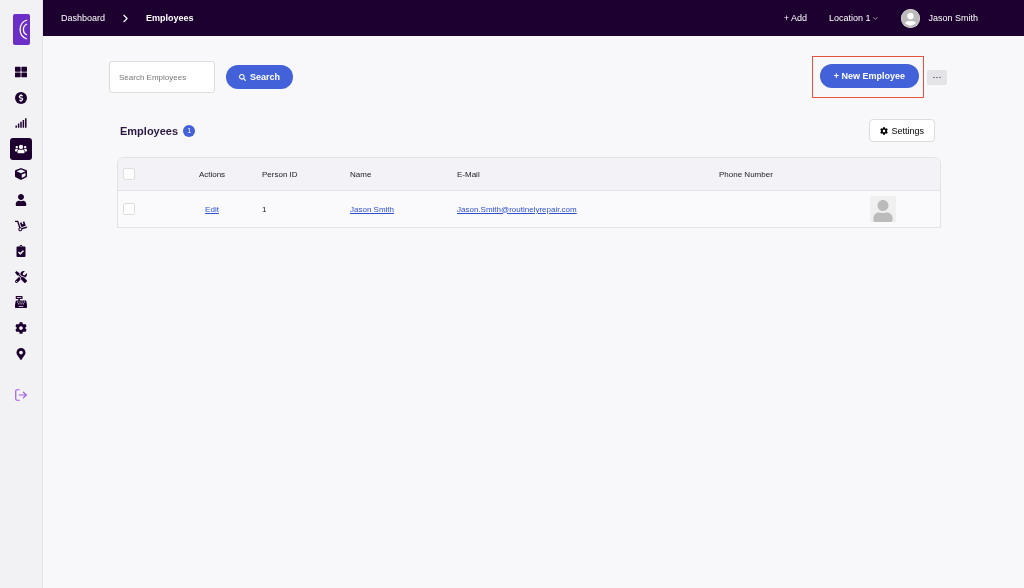 Image resolution: width=1024 pixels, height=588 pixels. Describe the element at coordinates (911, 18) in the screenshot. I see `avatar-icon` at that location.